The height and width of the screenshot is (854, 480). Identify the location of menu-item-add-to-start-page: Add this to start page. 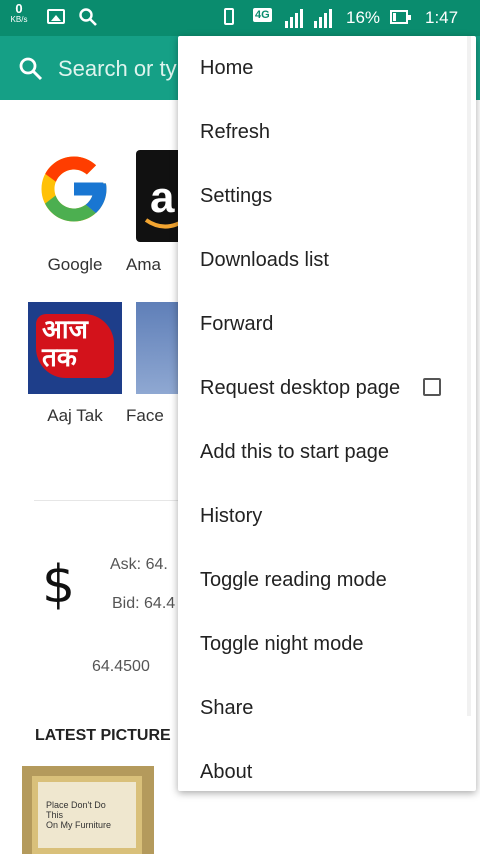
(294, 452).